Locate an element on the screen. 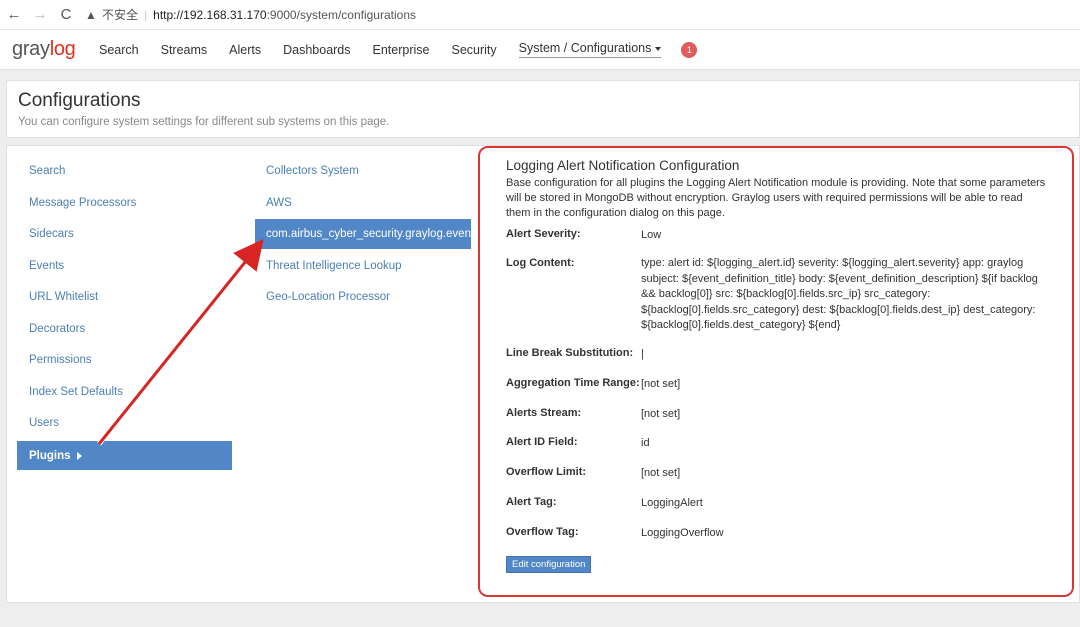 This screenshot has width=1080, height=627. nav-system-label: System / Configurations is located at coordinates (585, 48).